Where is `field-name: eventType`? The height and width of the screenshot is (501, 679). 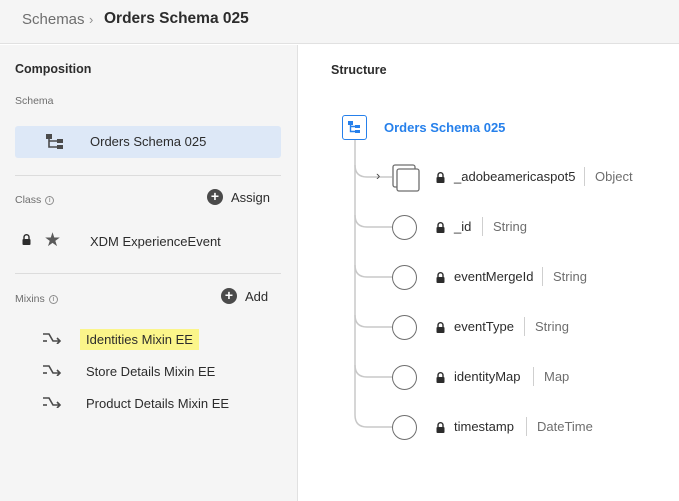
field-name: eventType is located at coordinates (484, 326).